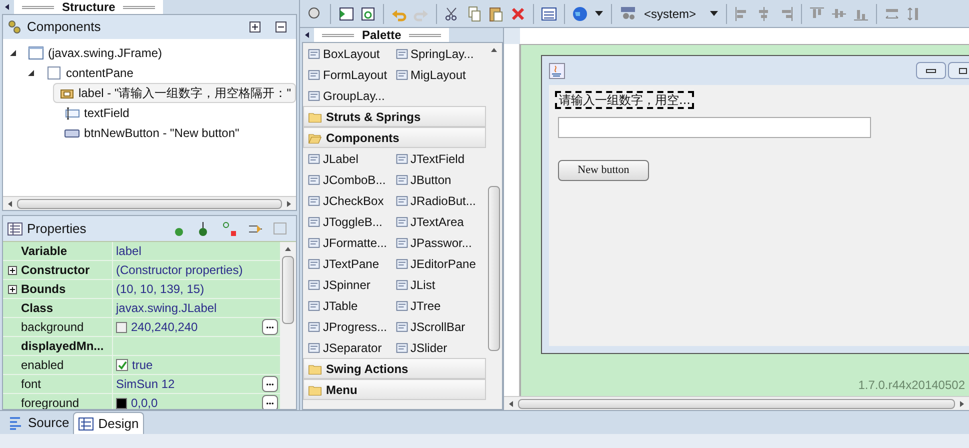  What do you see at coordinates (958, 70) in the screenshot?
I see `maximize-button` at bounding box center [958, 70].